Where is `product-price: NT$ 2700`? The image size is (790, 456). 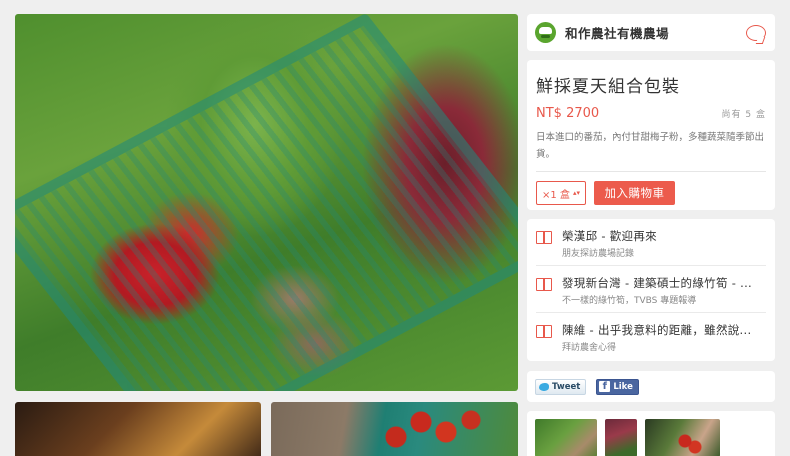 product-price: NT$ 2700 is located at coordinates (568, 113).